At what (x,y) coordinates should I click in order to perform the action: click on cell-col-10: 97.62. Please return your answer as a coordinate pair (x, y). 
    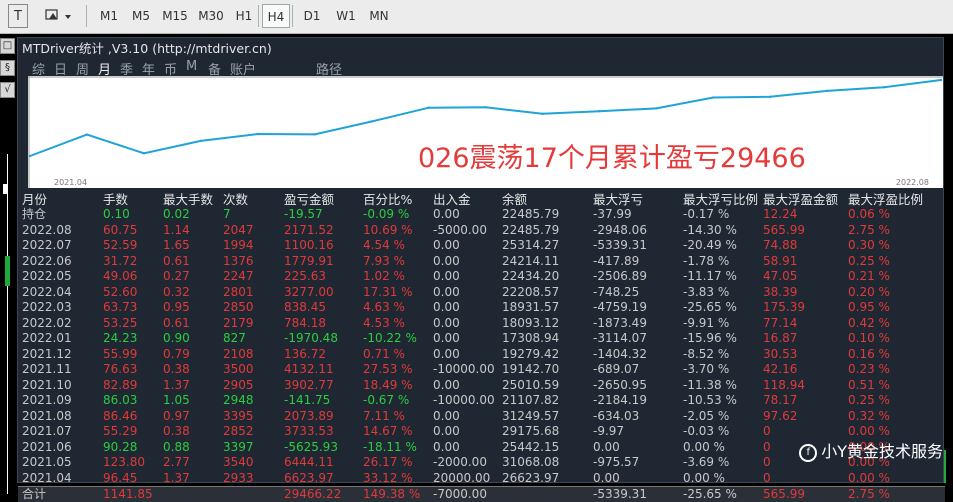
    Looking at the image, I should click on (780, 415).